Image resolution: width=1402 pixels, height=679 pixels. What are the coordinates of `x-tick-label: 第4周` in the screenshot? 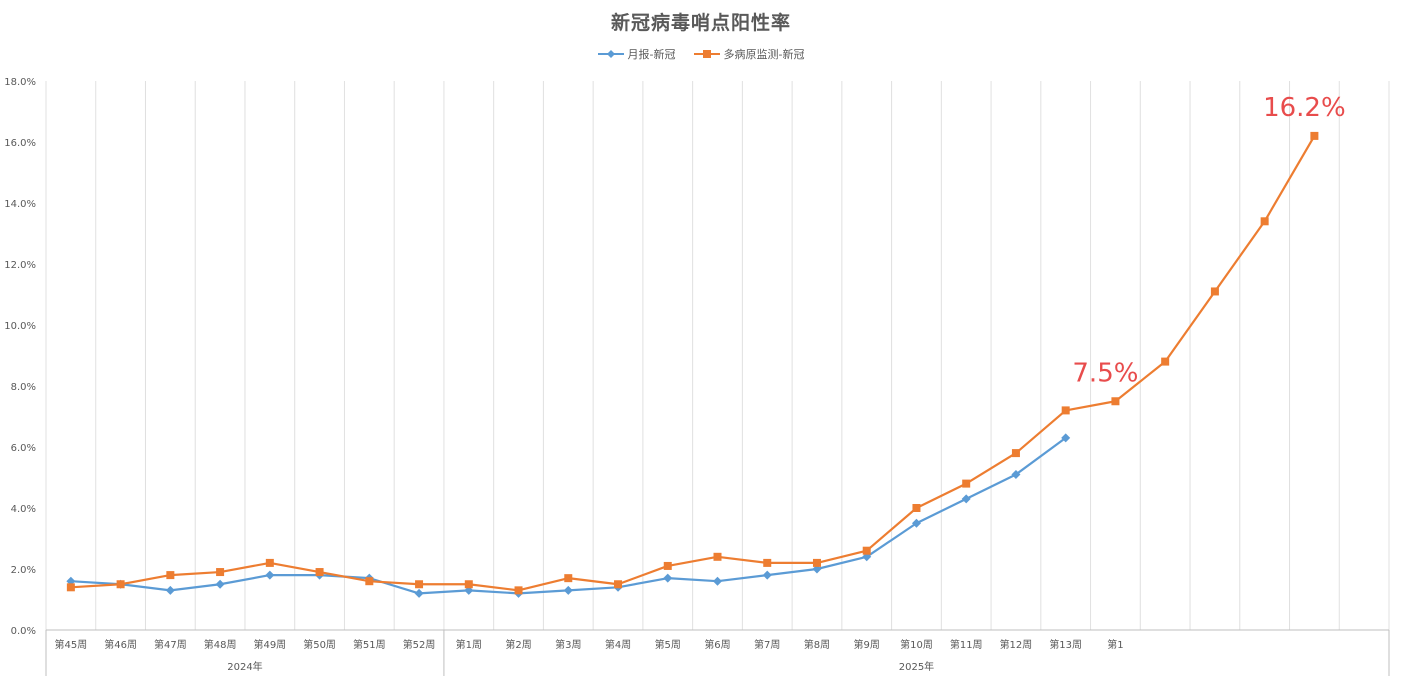 It's located at (618, 644).